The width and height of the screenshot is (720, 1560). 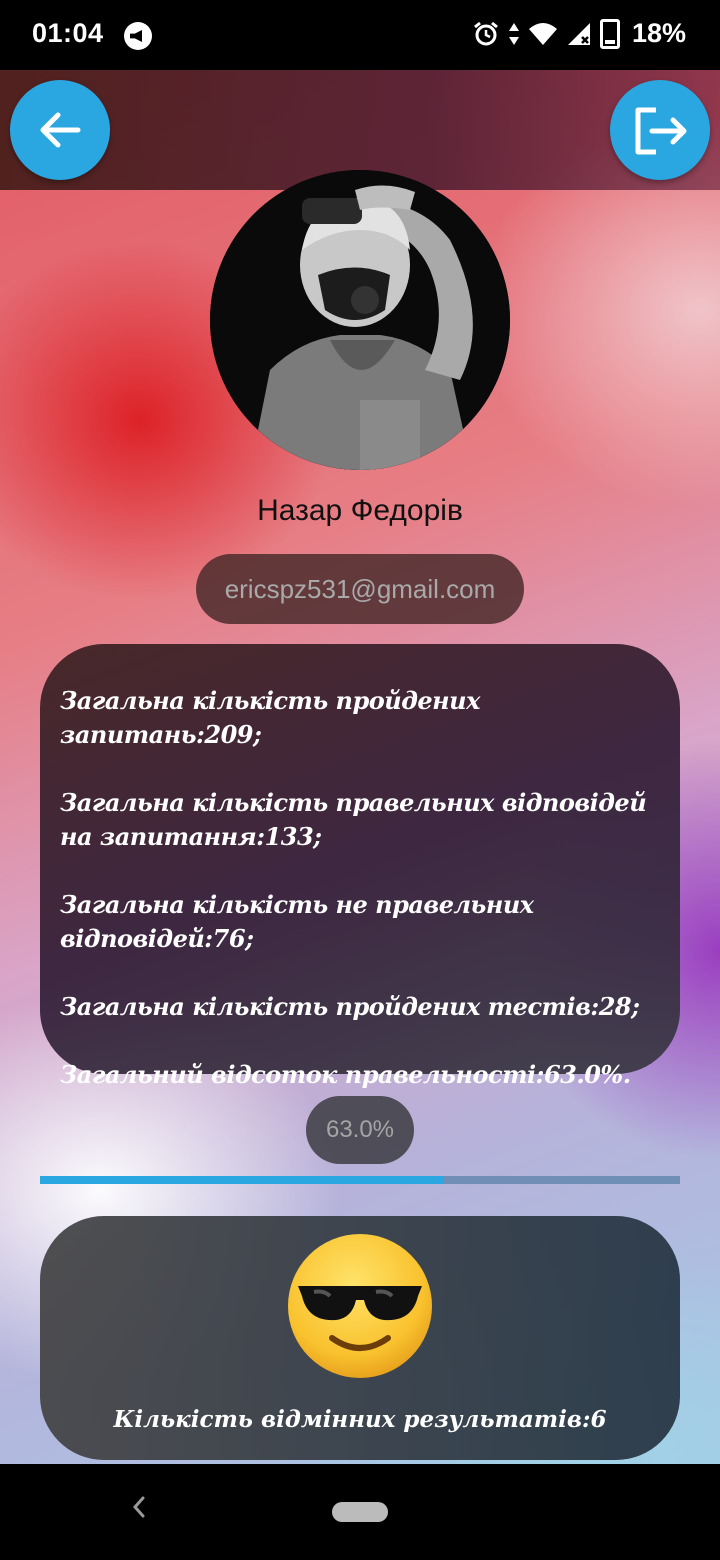 What do you see at coordinates (609, 33) in the screenshot?
I see `battery-icon` at bounding box center [609, 33].